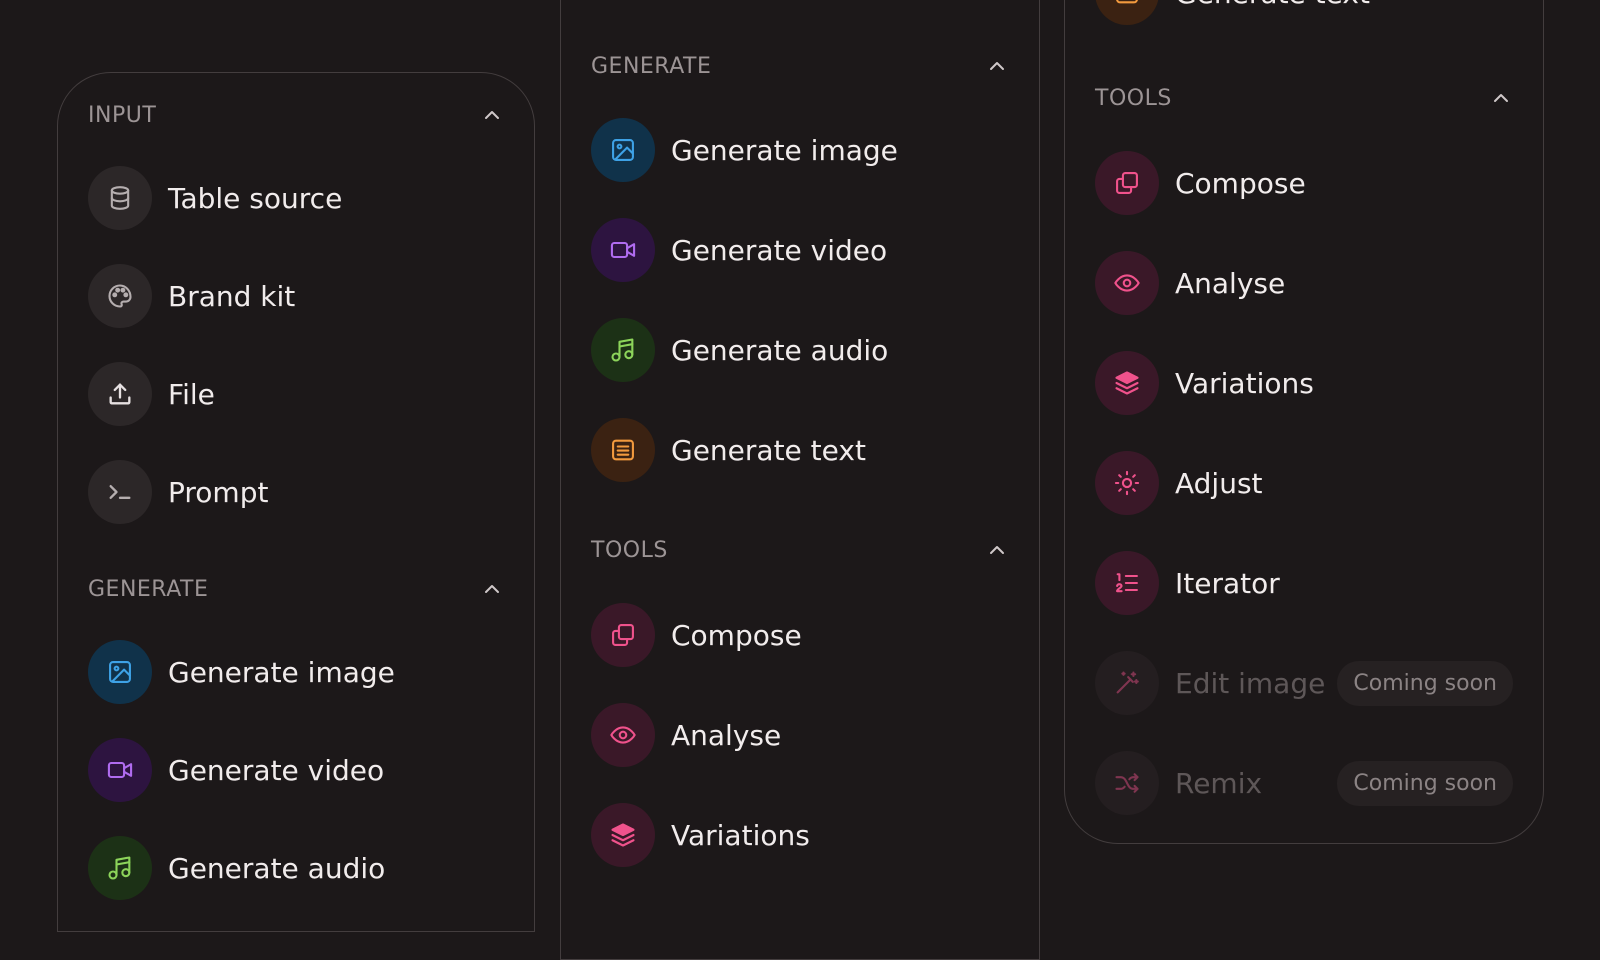 This screenshot has width=1600, height=960. I want to click on section-title: INPUT, so click(122, 115).